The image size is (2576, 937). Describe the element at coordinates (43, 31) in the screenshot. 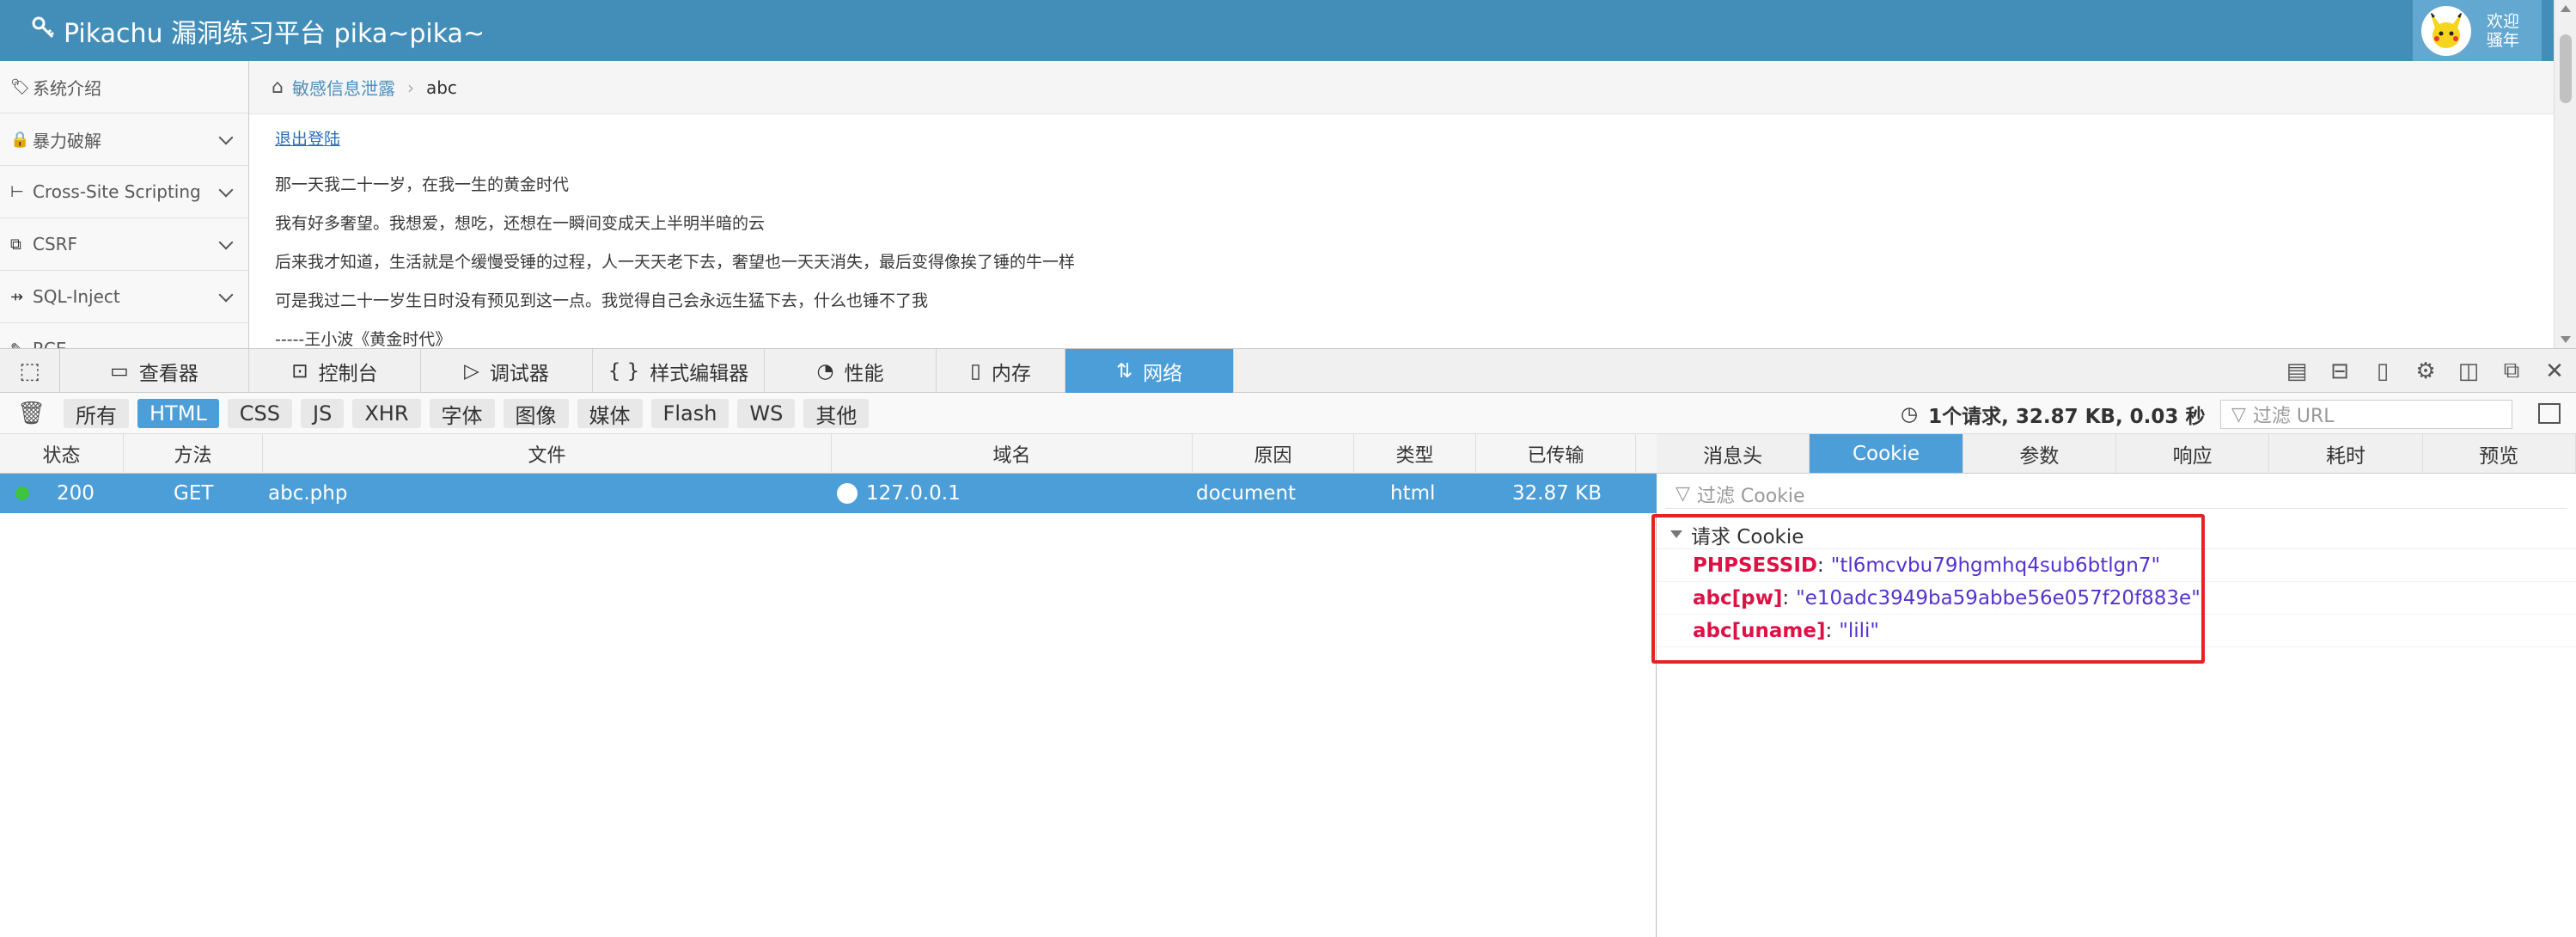

I see `key-icon` at that location.